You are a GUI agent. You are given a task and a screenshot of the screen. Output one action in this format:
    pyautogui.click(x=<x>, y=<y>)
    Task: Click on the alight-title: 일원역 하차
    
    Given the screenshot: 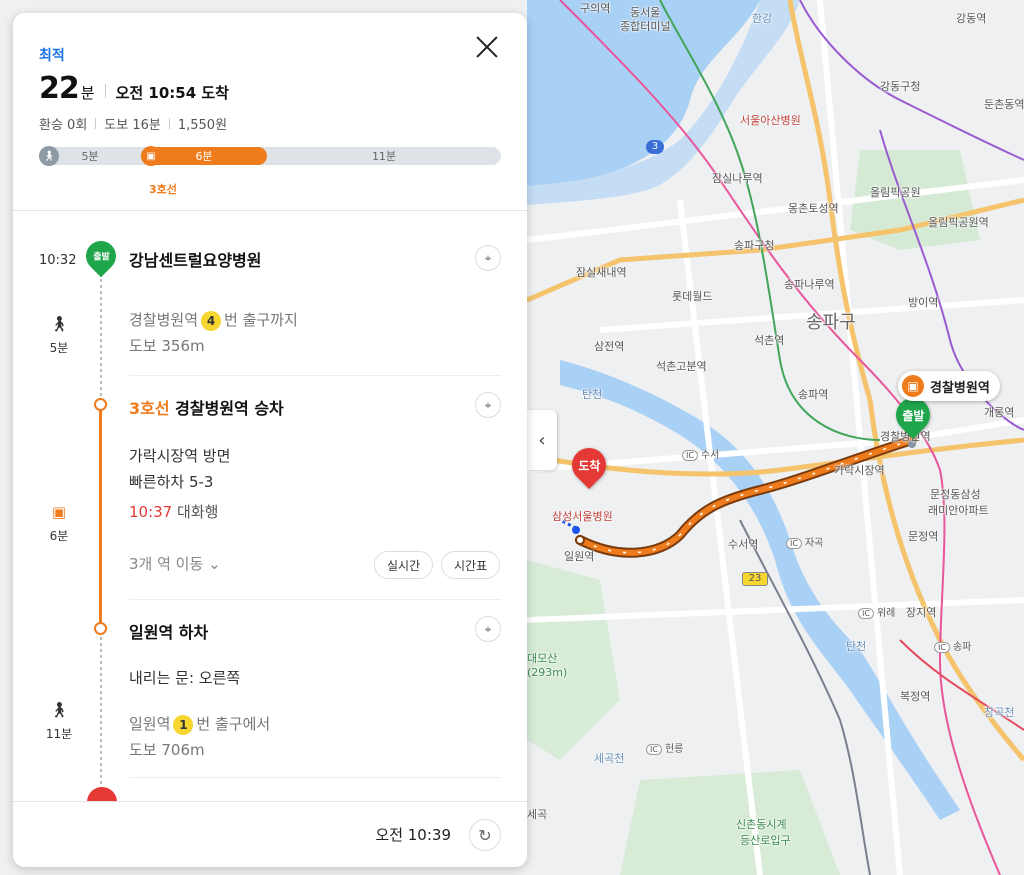 What is the action you would take?
    pyautogui.click(x=169, y=632)
    